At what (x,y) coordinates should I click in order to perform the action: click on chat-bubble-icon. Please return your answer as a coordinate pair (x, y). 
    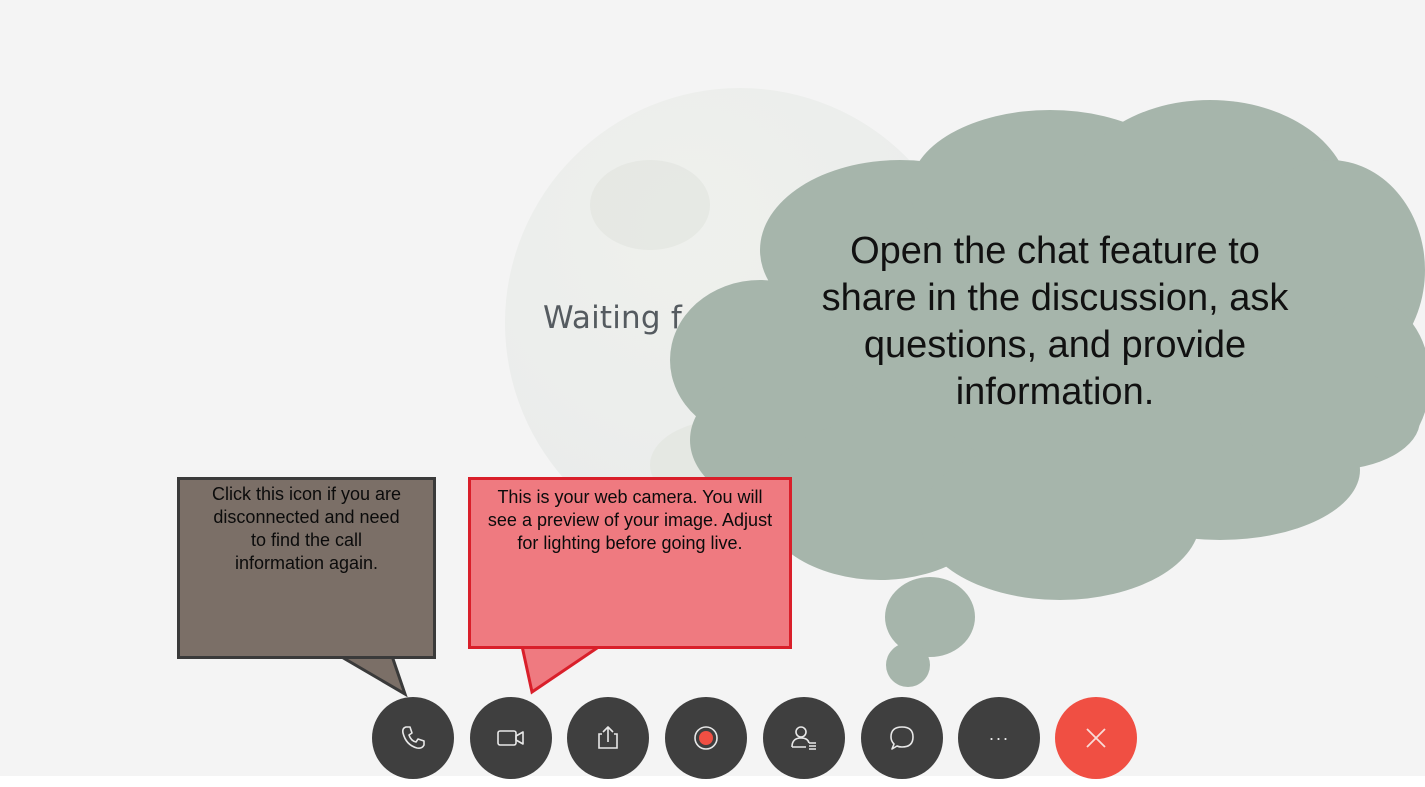
    Looking at the image, I should click on (902, 738).